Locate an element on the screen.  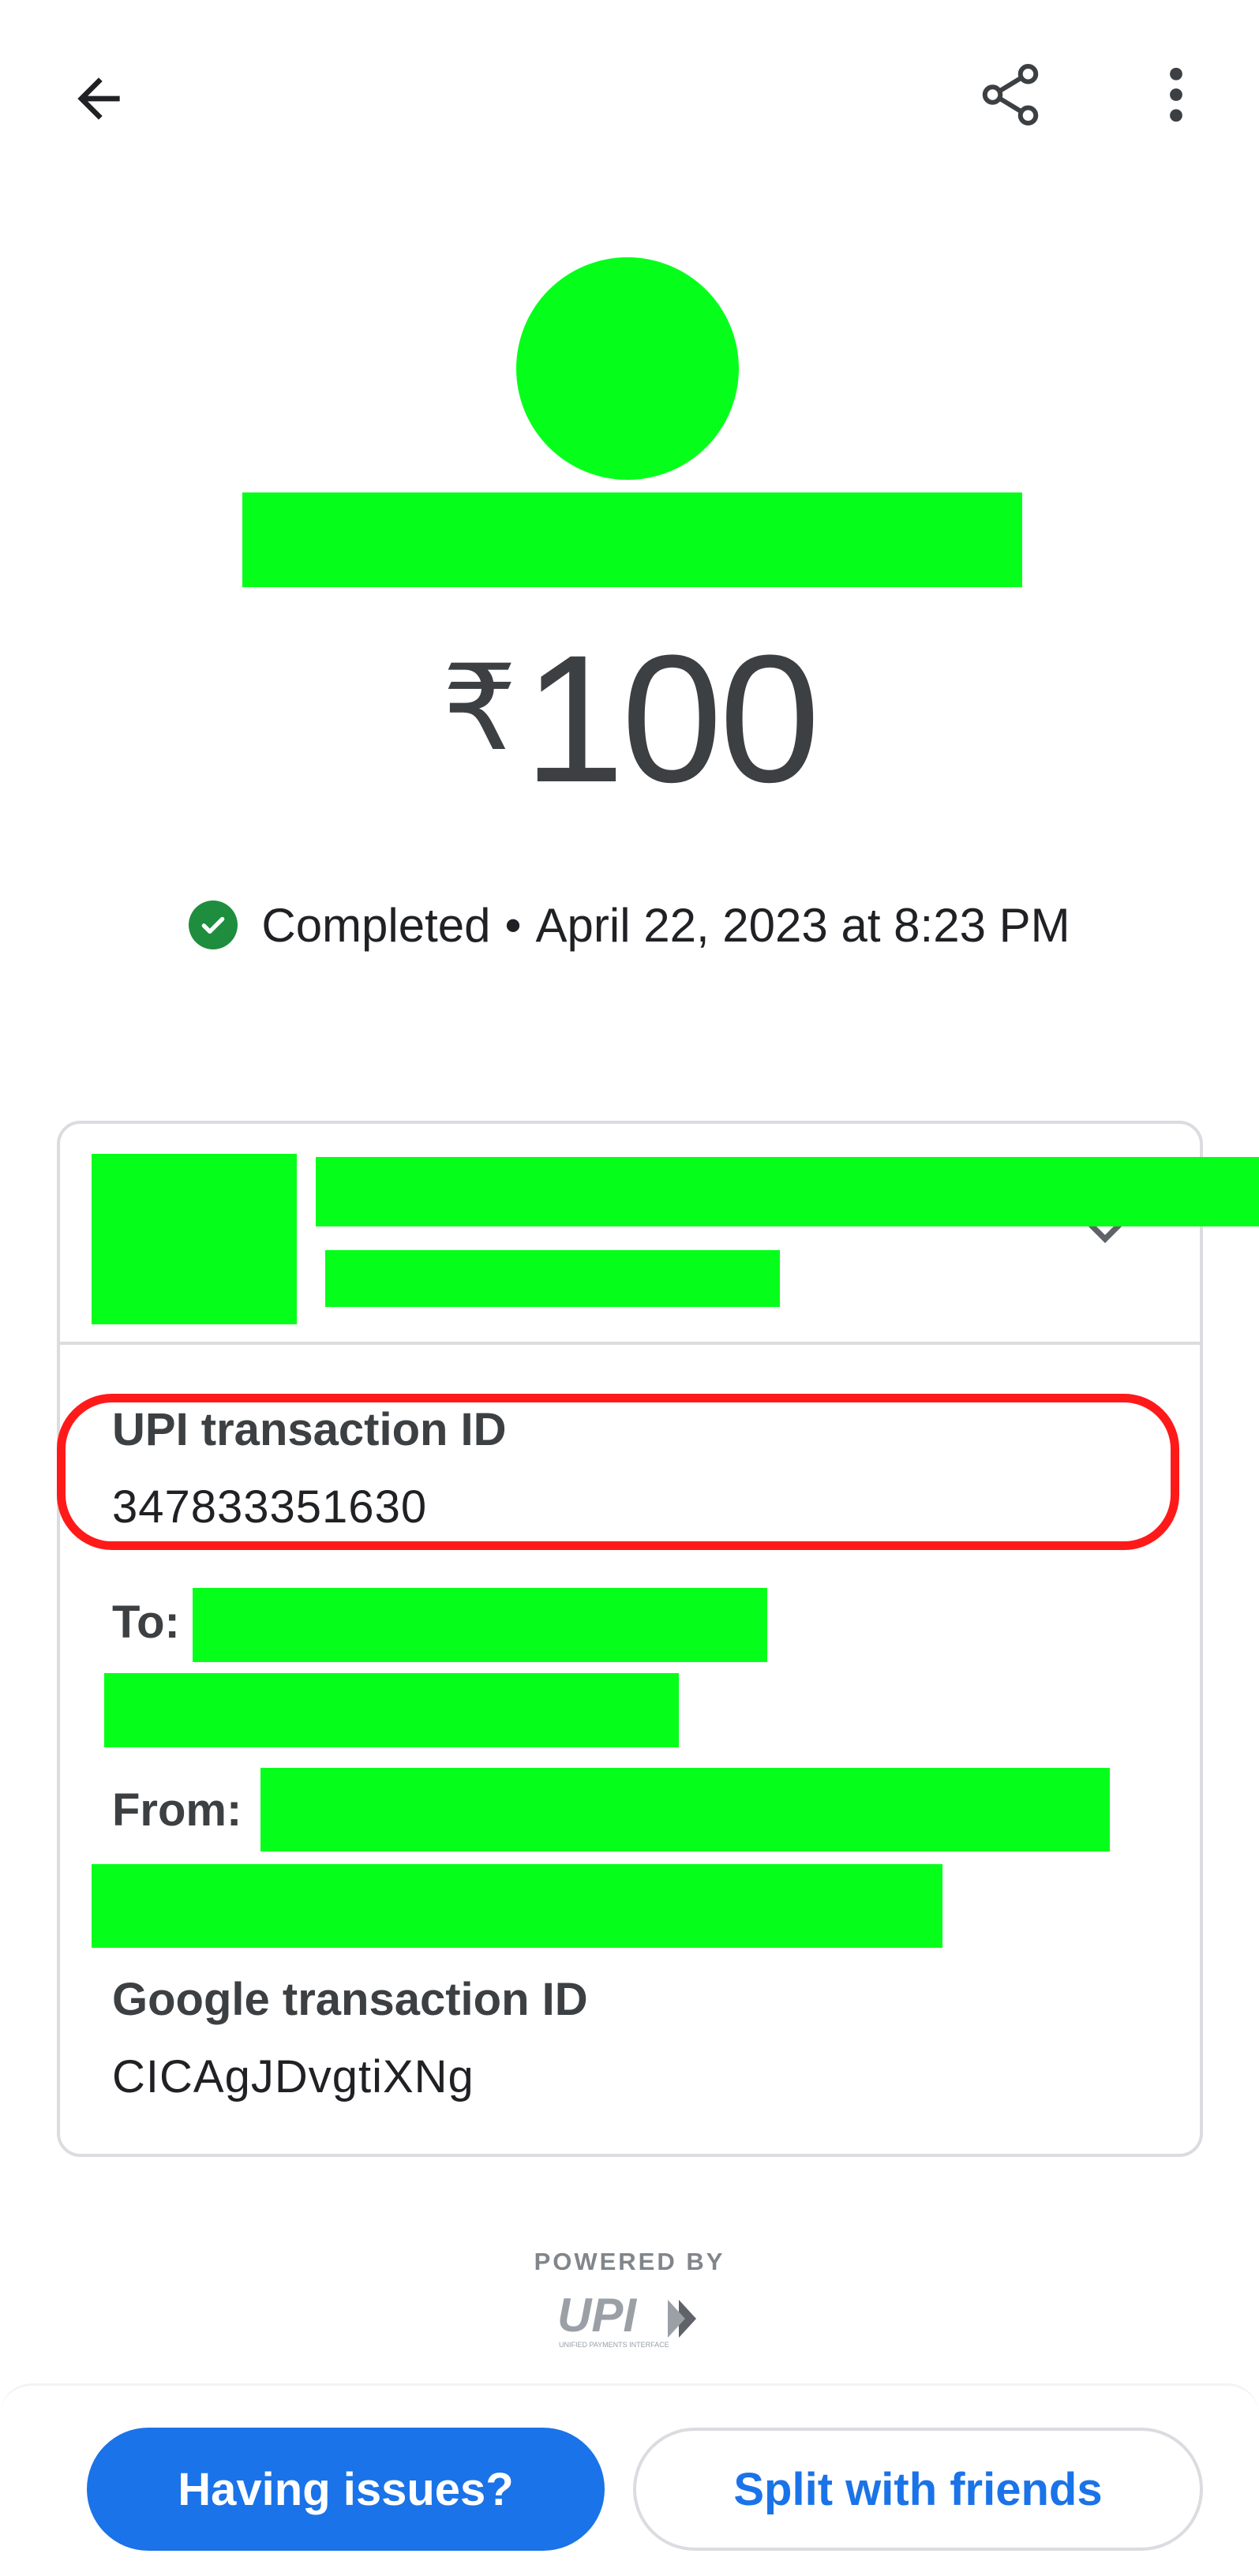
split-with-friends-button: Split with friends is located at coordinates (918, 2489).